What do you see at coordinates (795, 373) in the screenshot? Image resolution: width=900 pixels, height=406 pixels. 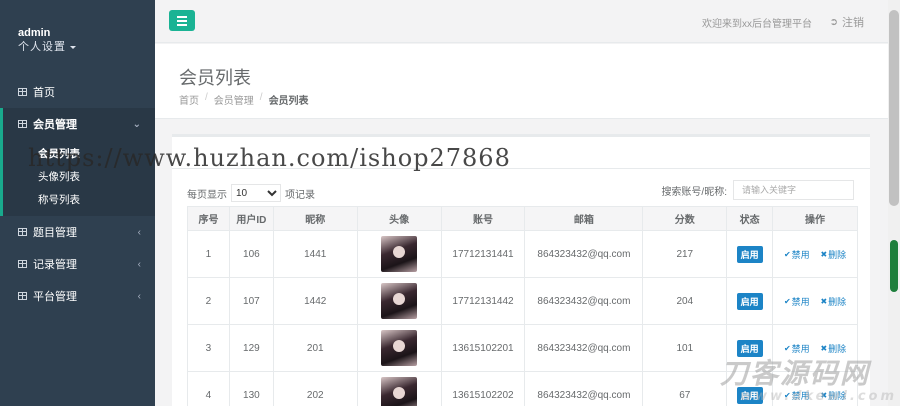 I see `watermark-logo: 刀客源码网` at bounding box center [795, 373].